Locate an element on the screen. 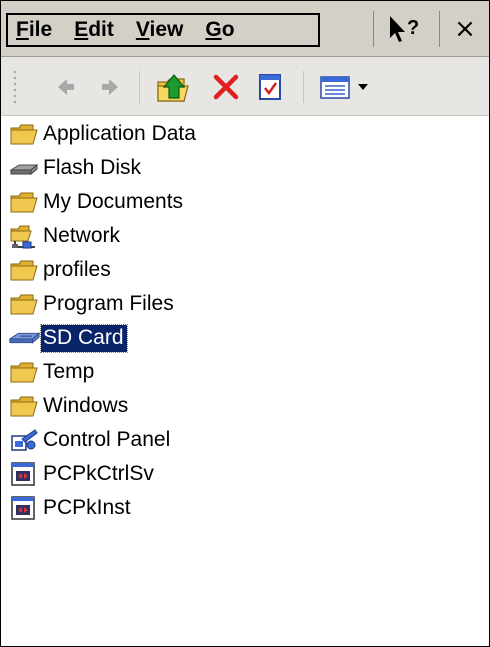 This screenshot has width=490, height=647. menu-box: File Edit View Go is located at coordinates (163, 30).